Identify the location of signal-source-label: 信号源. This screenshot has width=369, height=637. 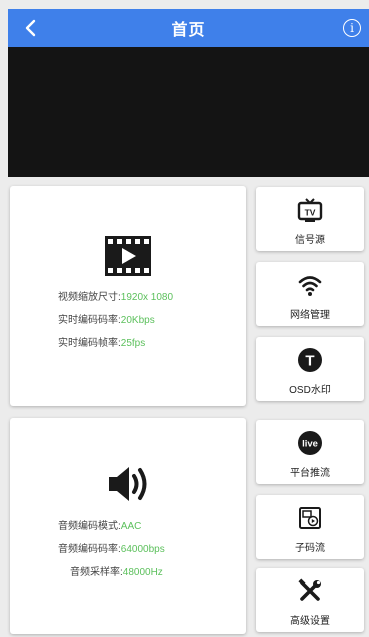
(310, 240).